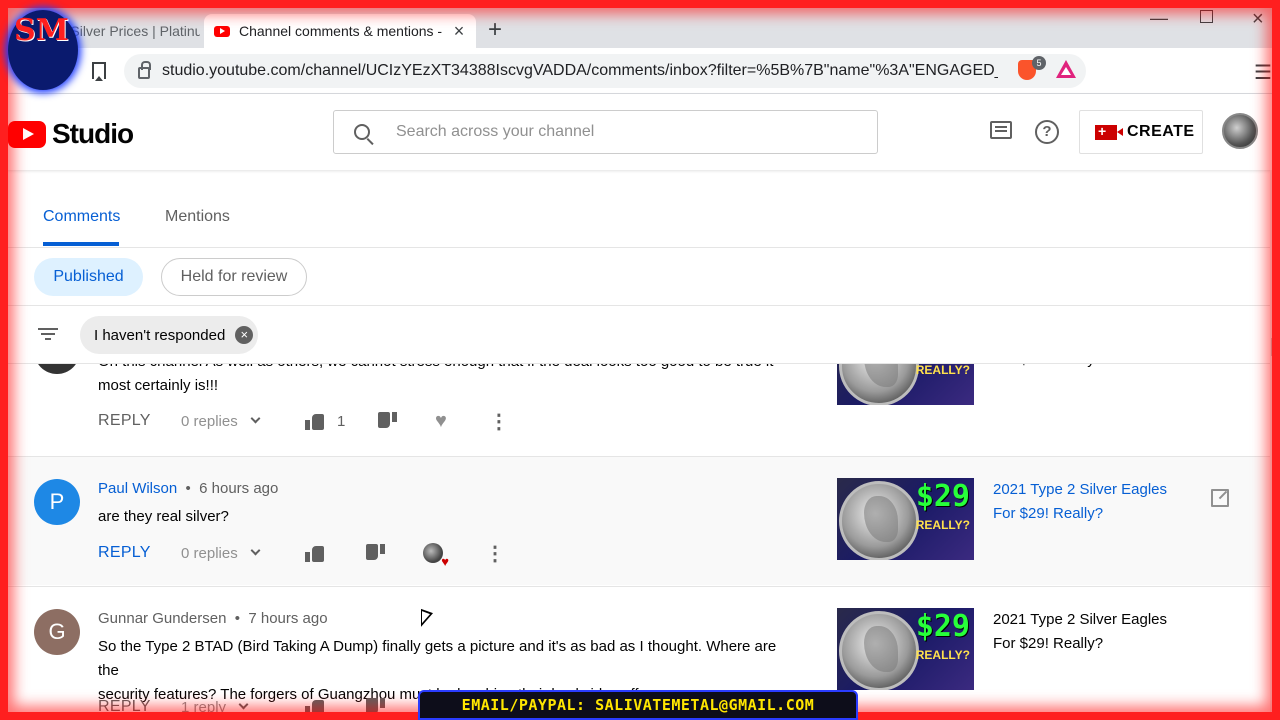 The width and height of the screenshot is (1280, 720). What do you see at coordinates (1080, 619) in the screenshot?
I see `video-title-line: 2021 Type 2 Silver Eagles` at bounding box center [1080, 619].